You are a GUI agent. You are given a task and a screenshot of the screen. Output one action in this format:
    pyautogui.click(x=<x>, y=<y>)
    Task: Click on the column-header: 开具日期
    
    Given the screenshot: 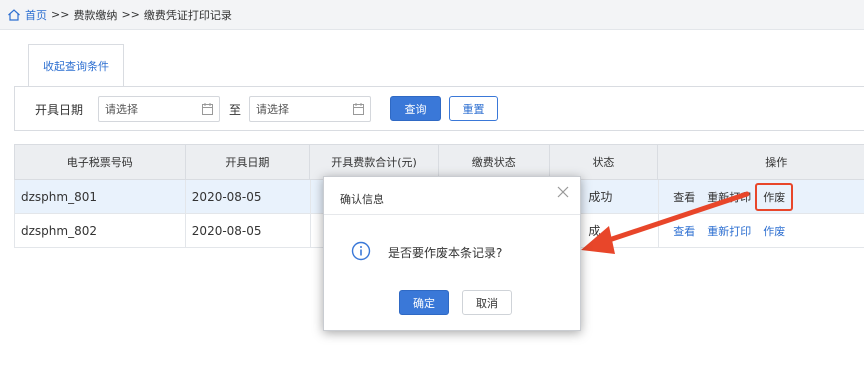 What is the action you would take?
    pyautogui.click(x=248, y=162)
    